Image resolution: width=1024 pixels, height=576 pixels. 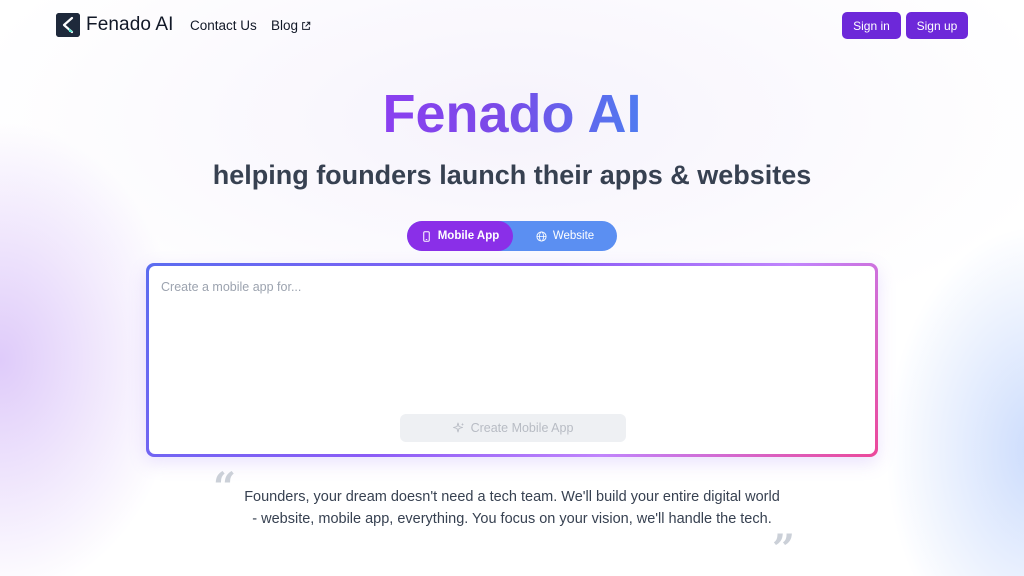 I want to click on brand-logo-icon, so click(x=68, y=25).